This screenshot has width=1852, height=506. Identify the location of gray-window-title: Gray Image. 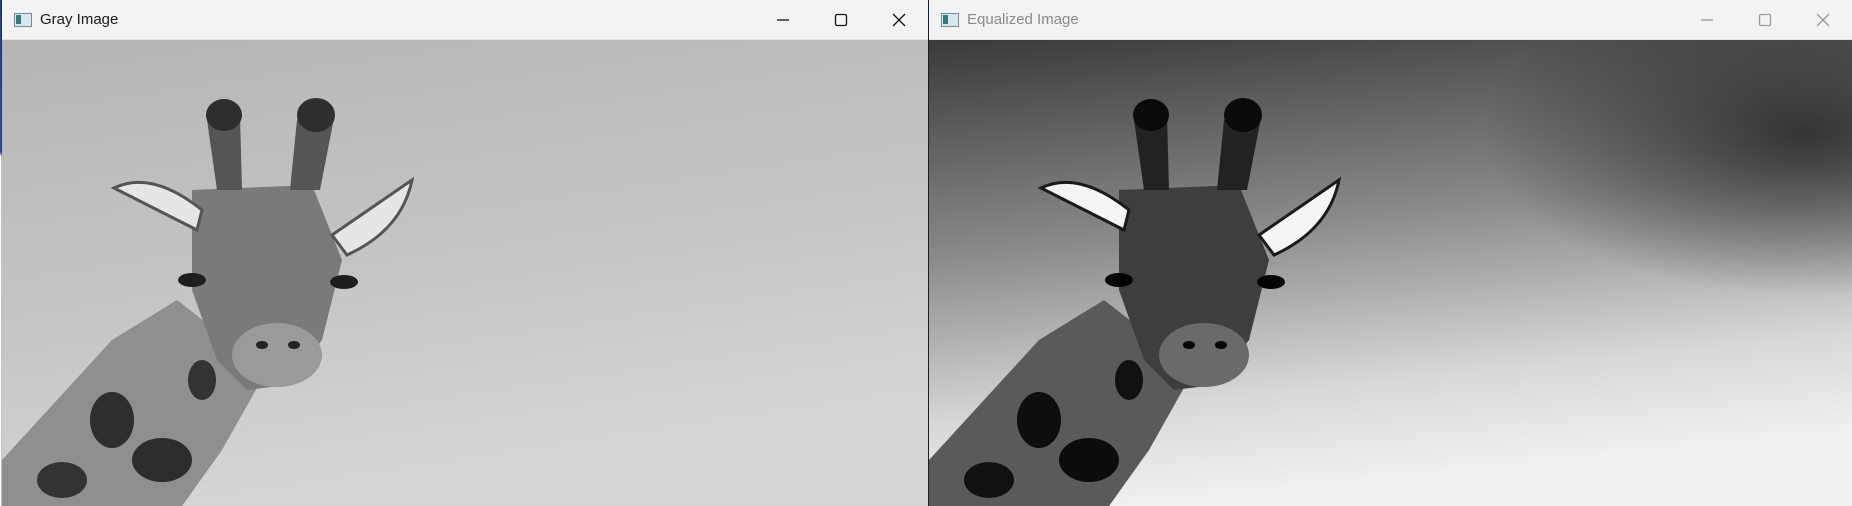
(79, 19).